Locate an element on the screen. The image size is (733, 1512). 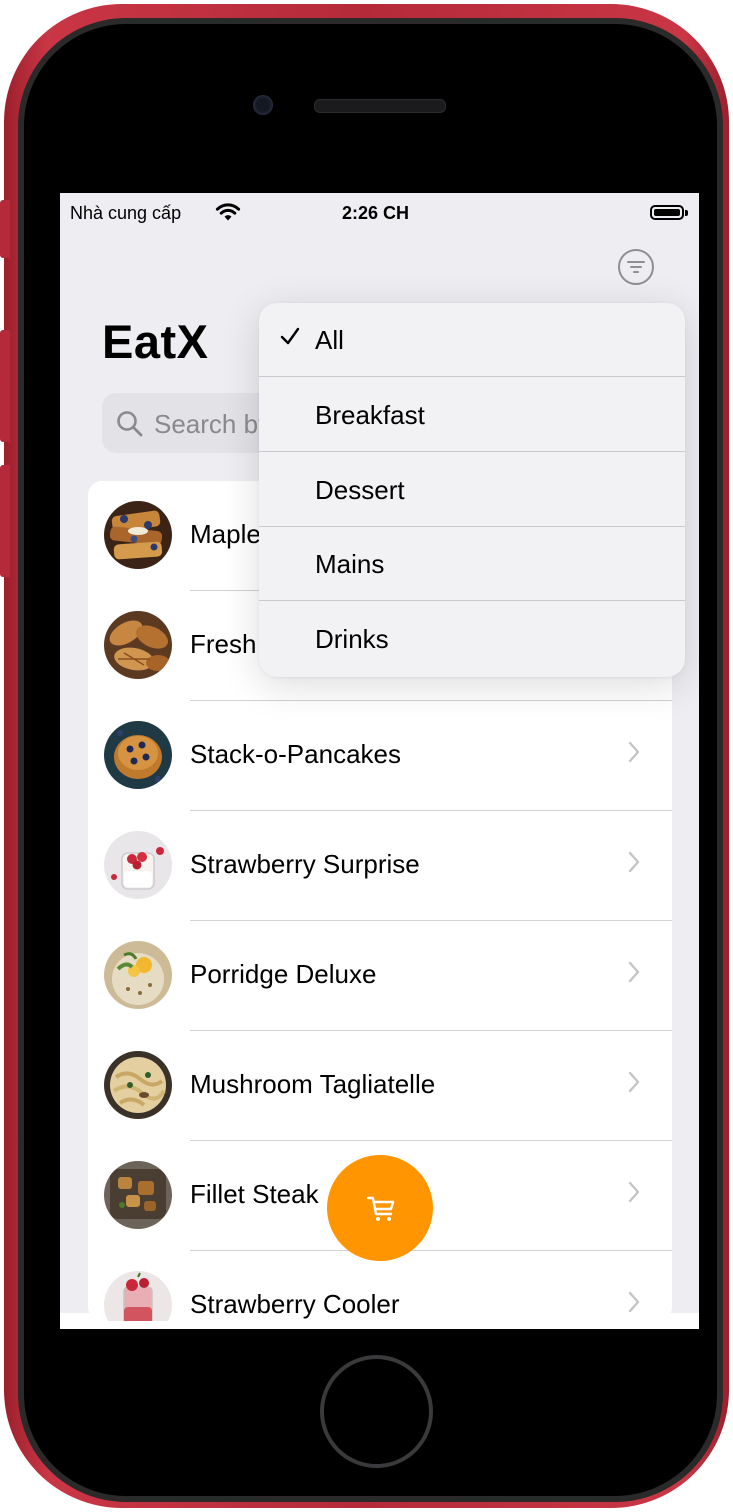
list-item: Strawberry Cooler is located at coordinates (380, 1286).